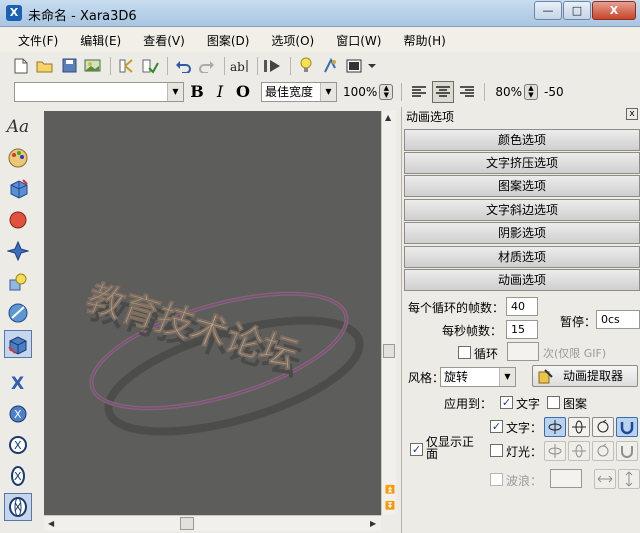 The image size is (640, 533). I want to click on menu-options: 选项(O), so click(292, 40).